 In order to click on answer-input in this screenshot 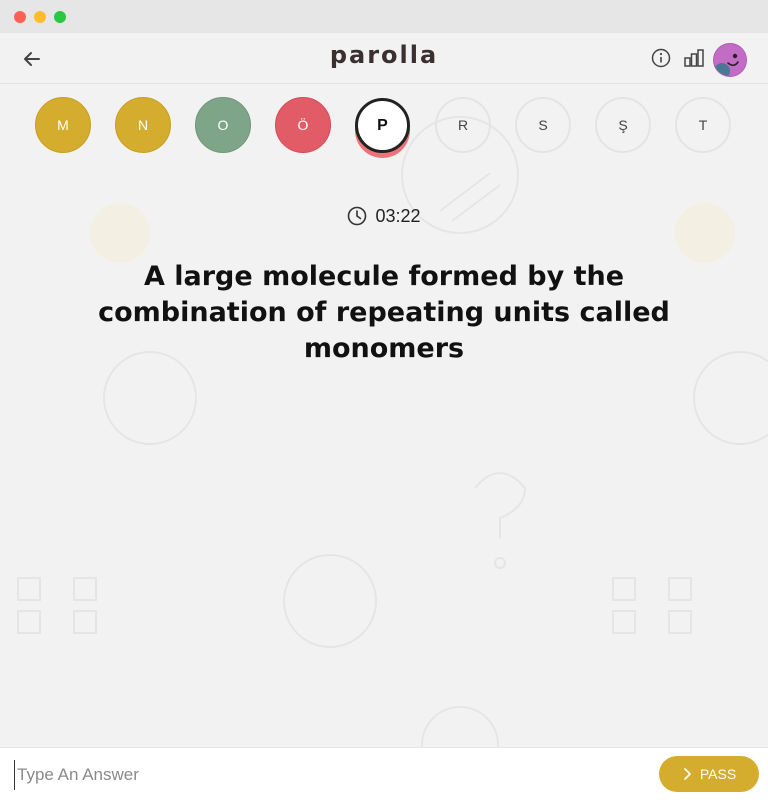, I will do `click(316, 775)`.